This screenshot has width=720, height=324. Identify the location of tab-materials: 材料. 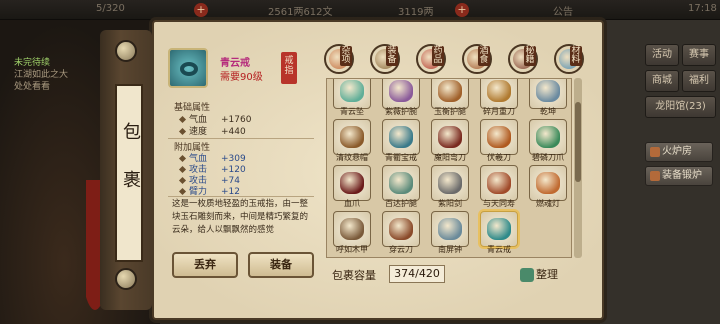
(569, 59).